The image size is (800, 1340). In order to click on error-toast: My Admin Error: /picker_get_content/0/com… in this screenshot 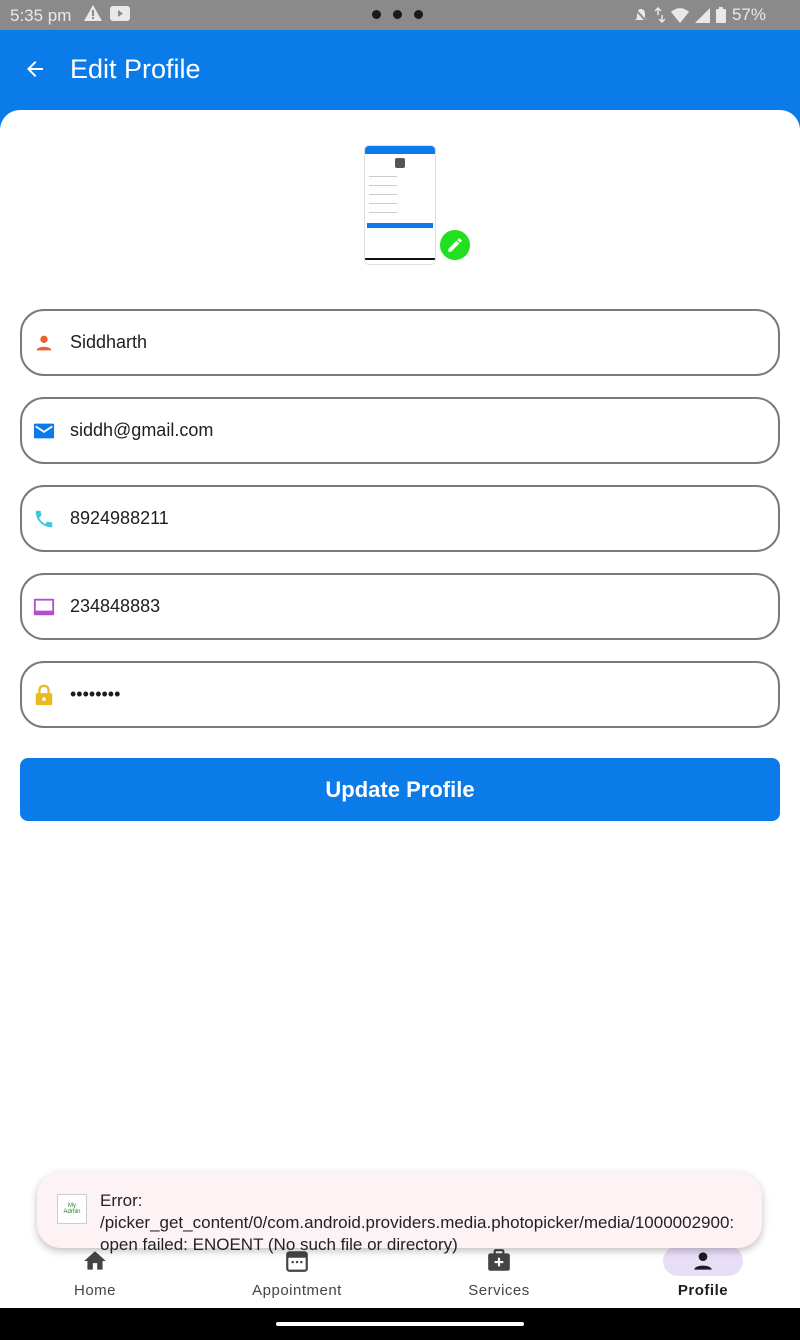, I will do `click(399, 1213)`.